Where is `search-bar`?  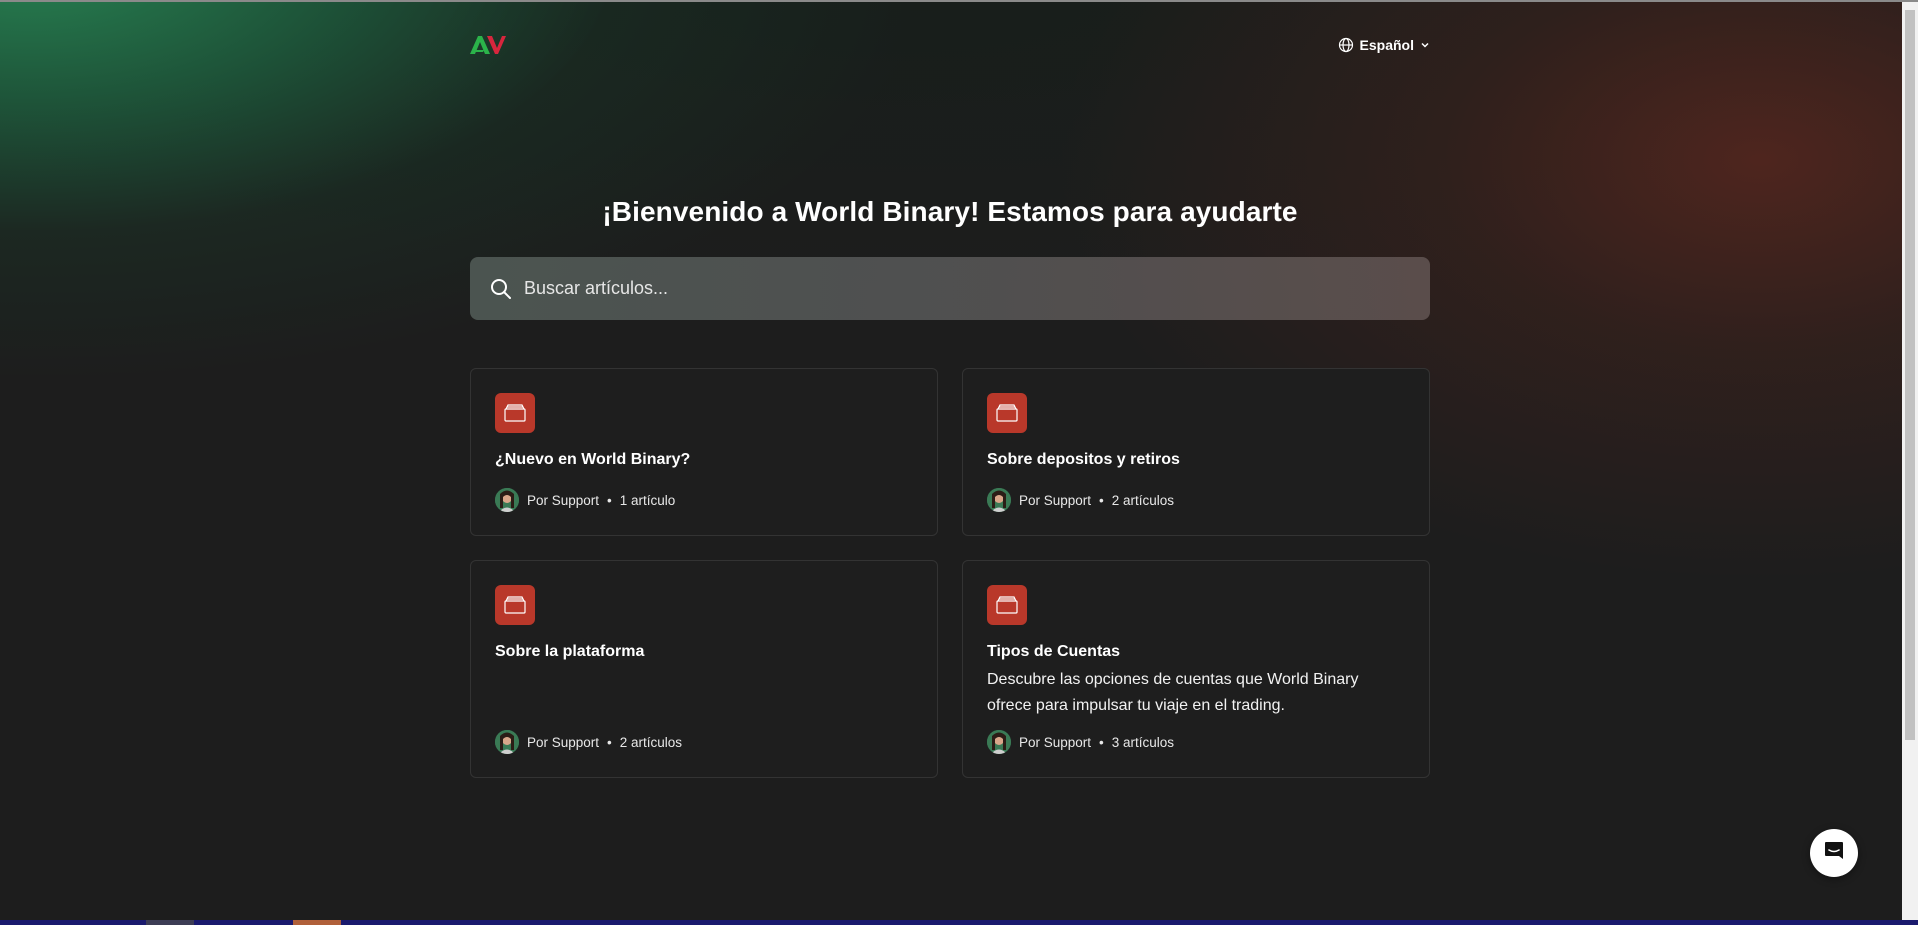 search-bar is located at coordinates (950, 288).